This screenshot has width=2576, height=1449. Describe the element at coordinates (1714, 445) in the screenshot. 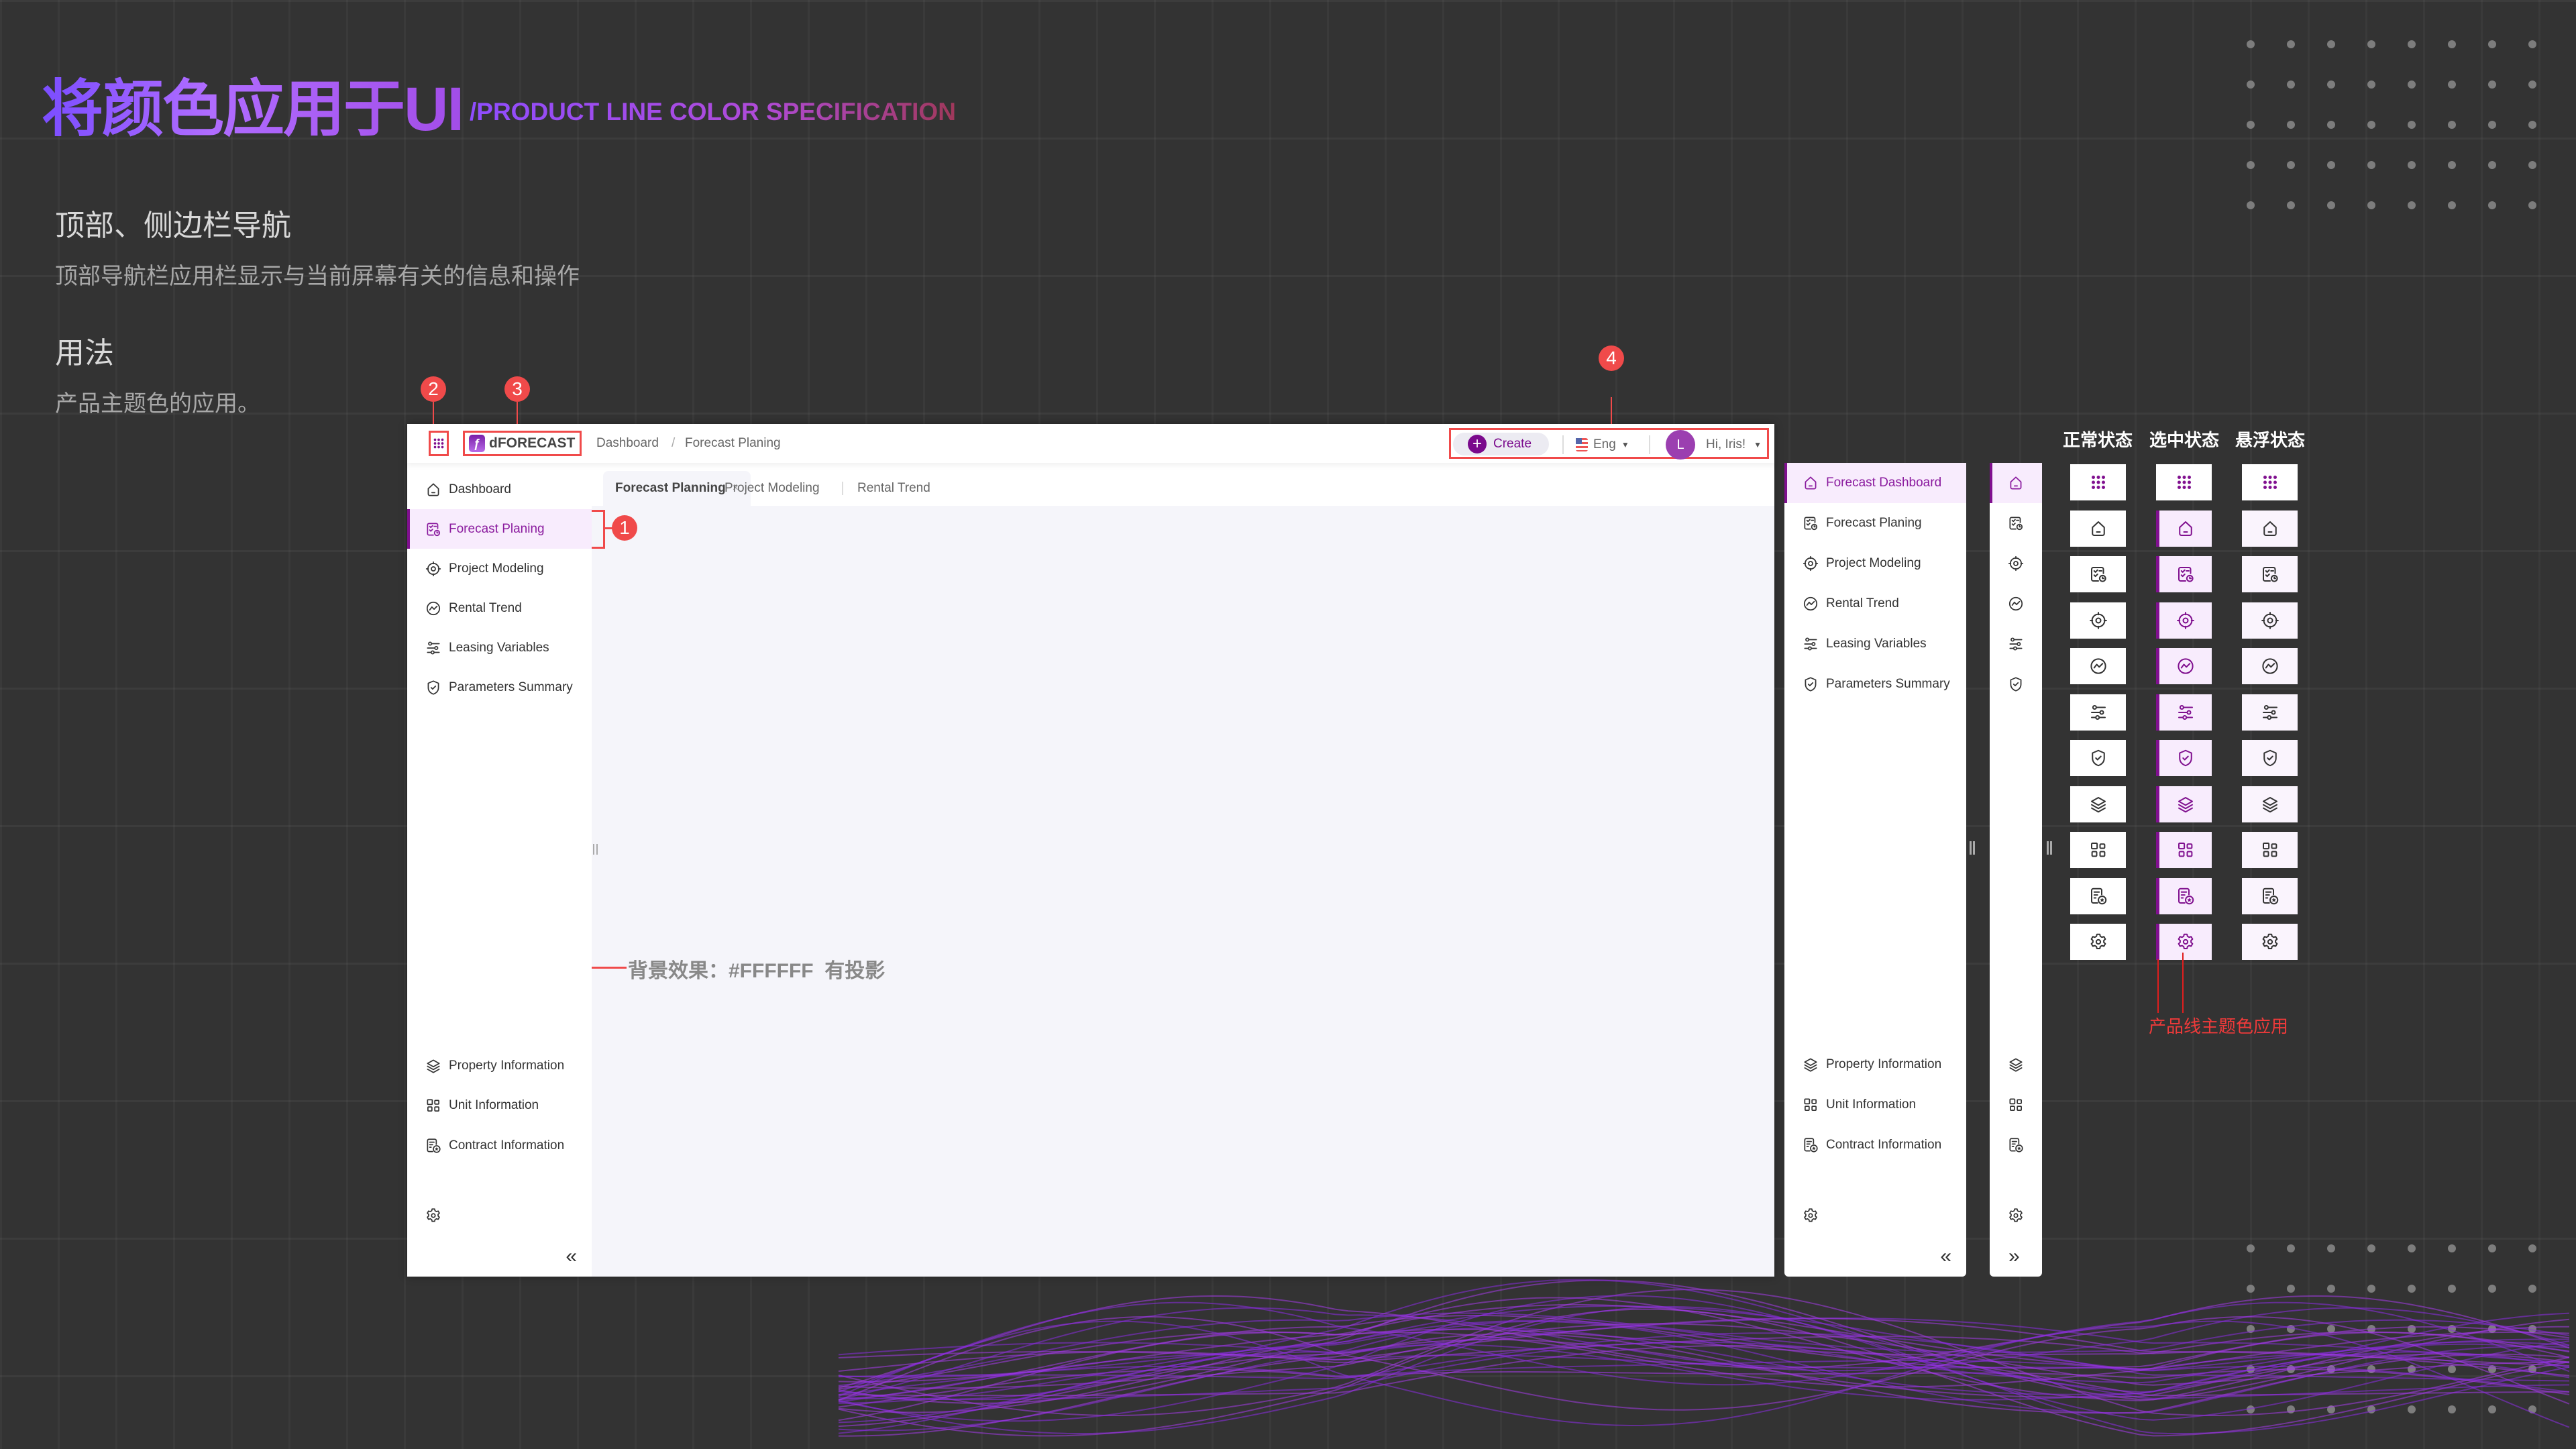

I see `user-menu: L Hi, Iris! ▼` at that location.